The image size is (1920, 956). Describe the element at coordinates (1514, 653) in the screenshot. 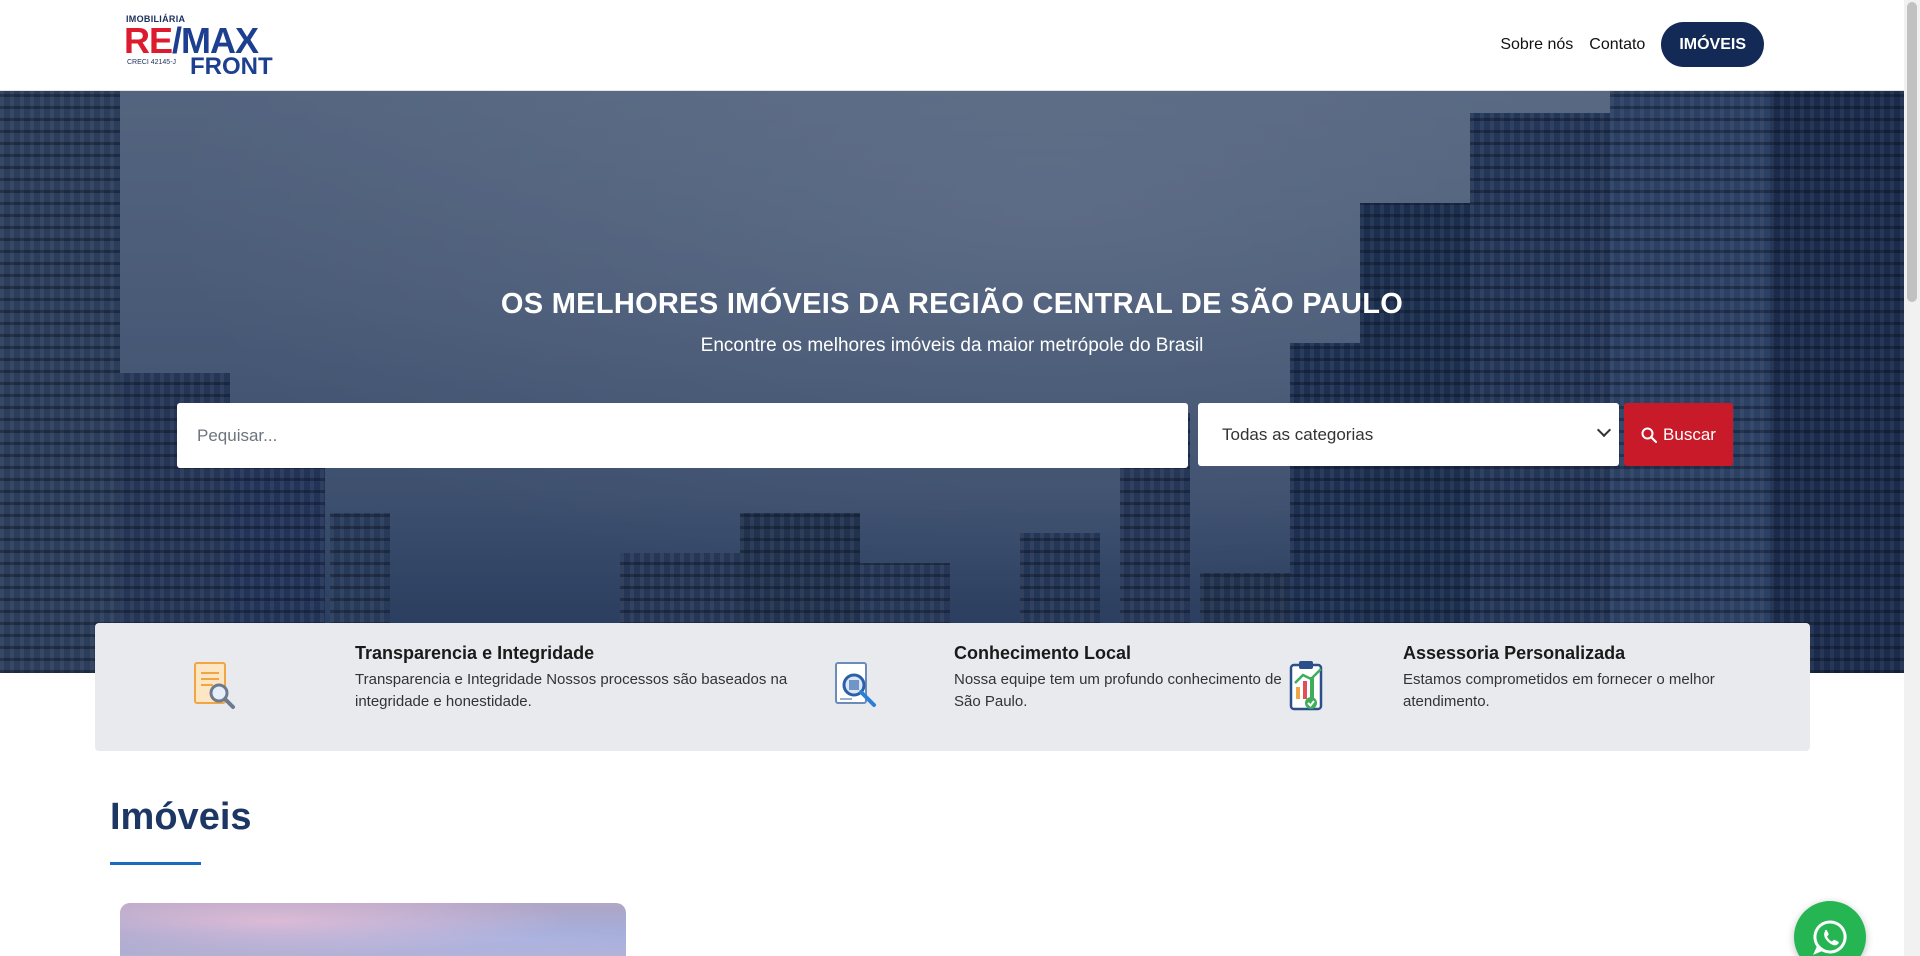

I see `feature-title-assessoria: Assessoria Personalizada` at that location.